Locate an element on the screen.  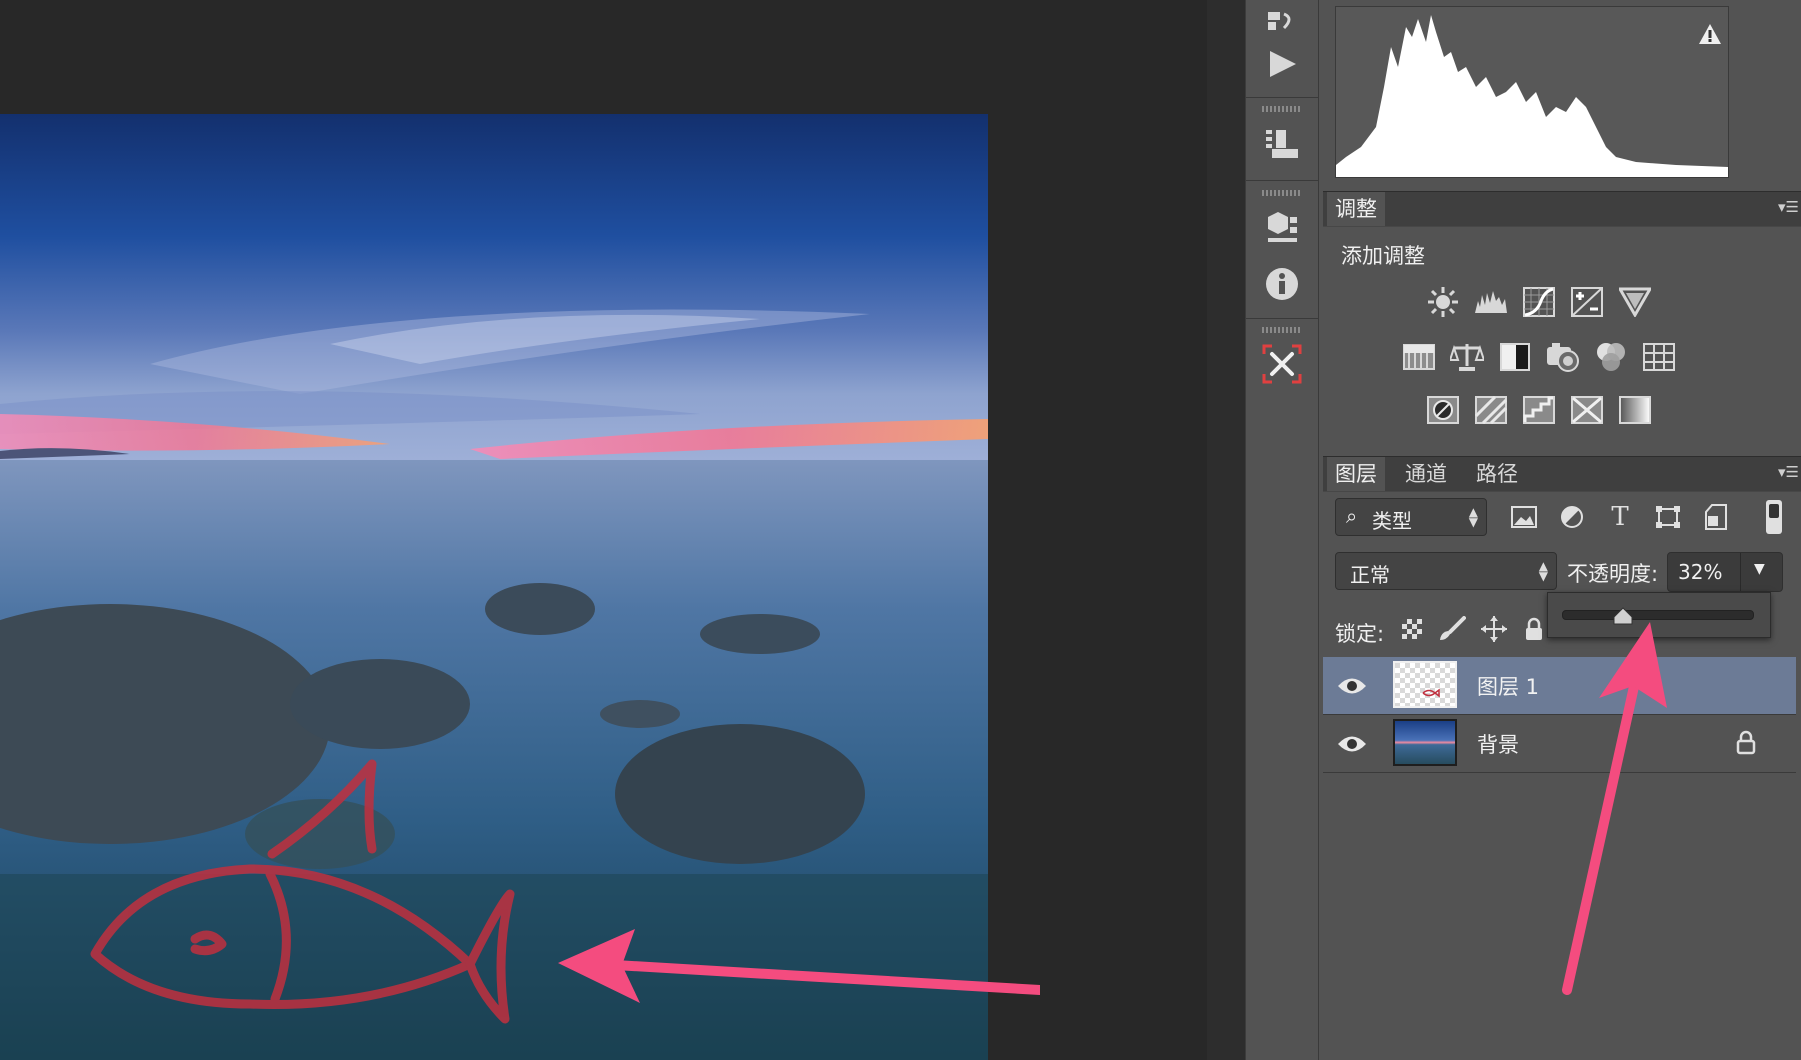
blend-mode-value: 正常 is located at coordinates (1370, 575).